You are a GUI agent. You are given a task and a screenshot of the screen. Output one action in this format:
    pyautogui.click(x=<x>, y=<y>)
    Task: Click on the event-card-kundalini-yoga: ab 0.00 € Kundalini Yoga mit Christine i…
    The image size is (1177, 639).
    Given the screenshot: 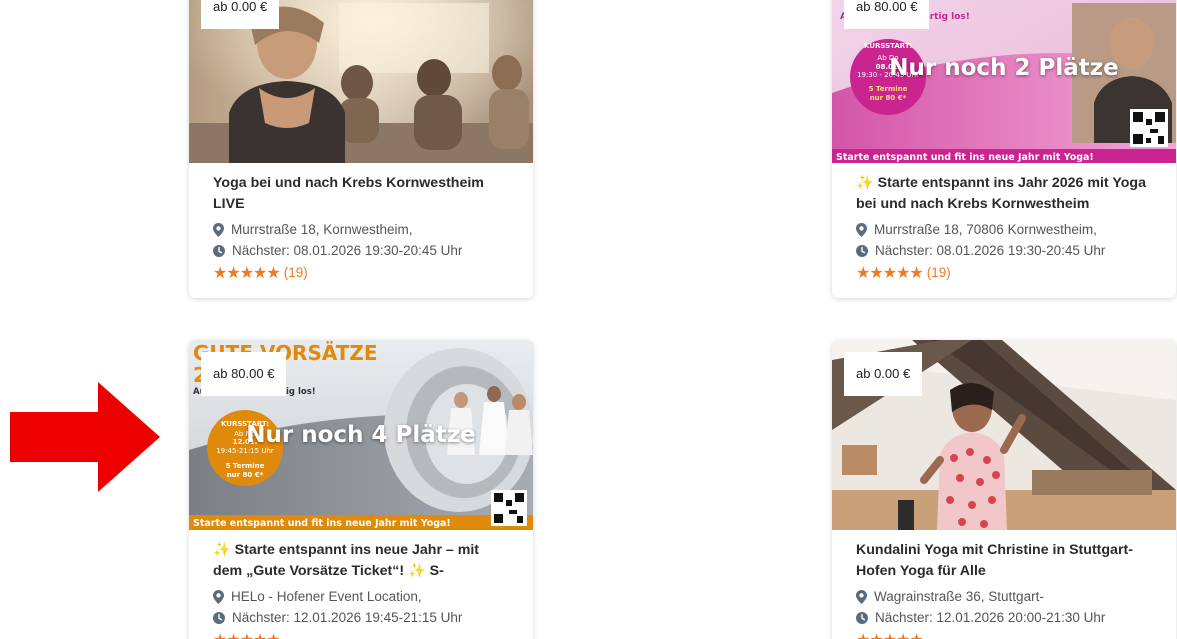 What is the action you would take?
    pyautogui.click(x=1004, y=489)
    